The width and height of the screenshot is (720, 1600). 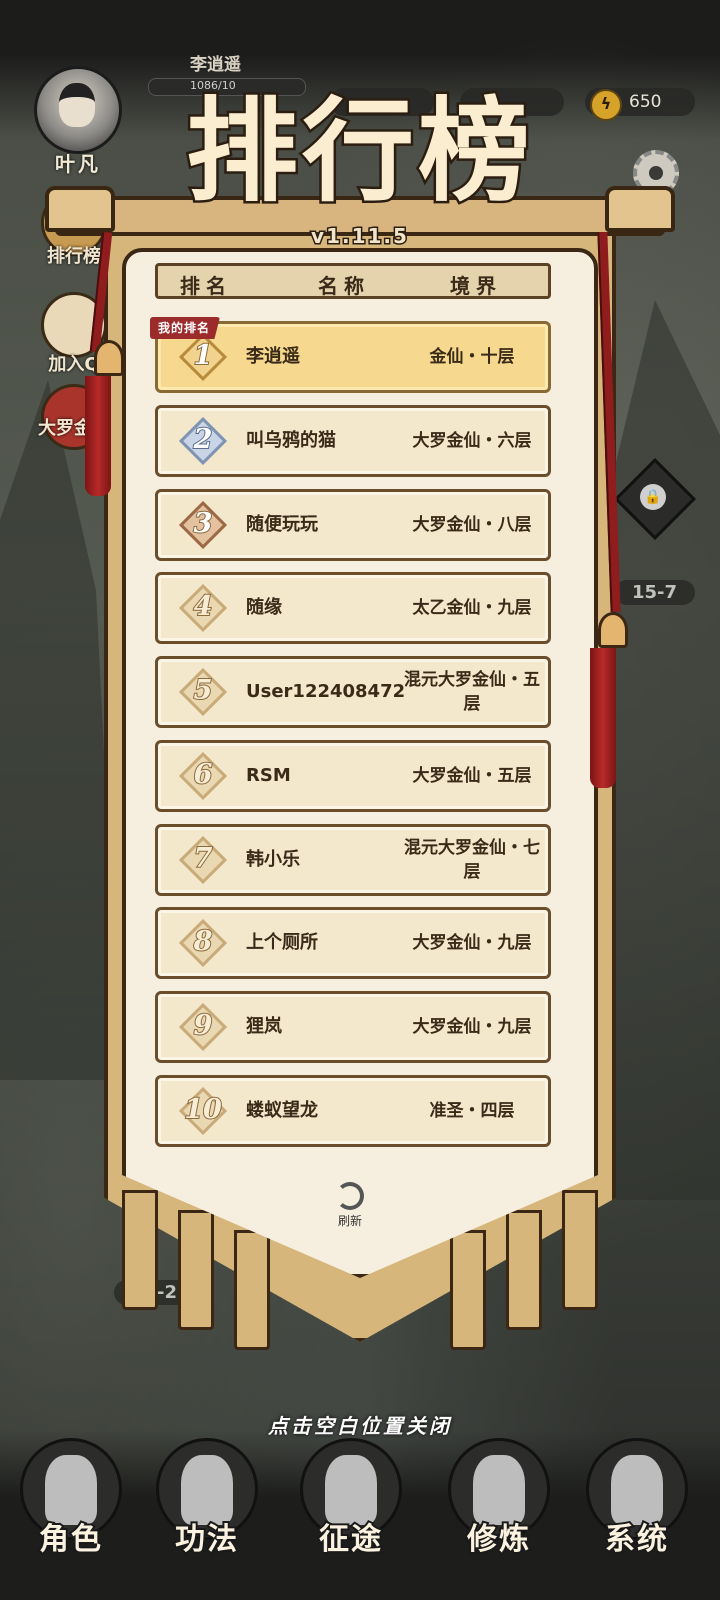 What do you see at coordinates (476, 286) in the screenshot?
I see `header-realm: 境界` at bounding box center [476, 286].